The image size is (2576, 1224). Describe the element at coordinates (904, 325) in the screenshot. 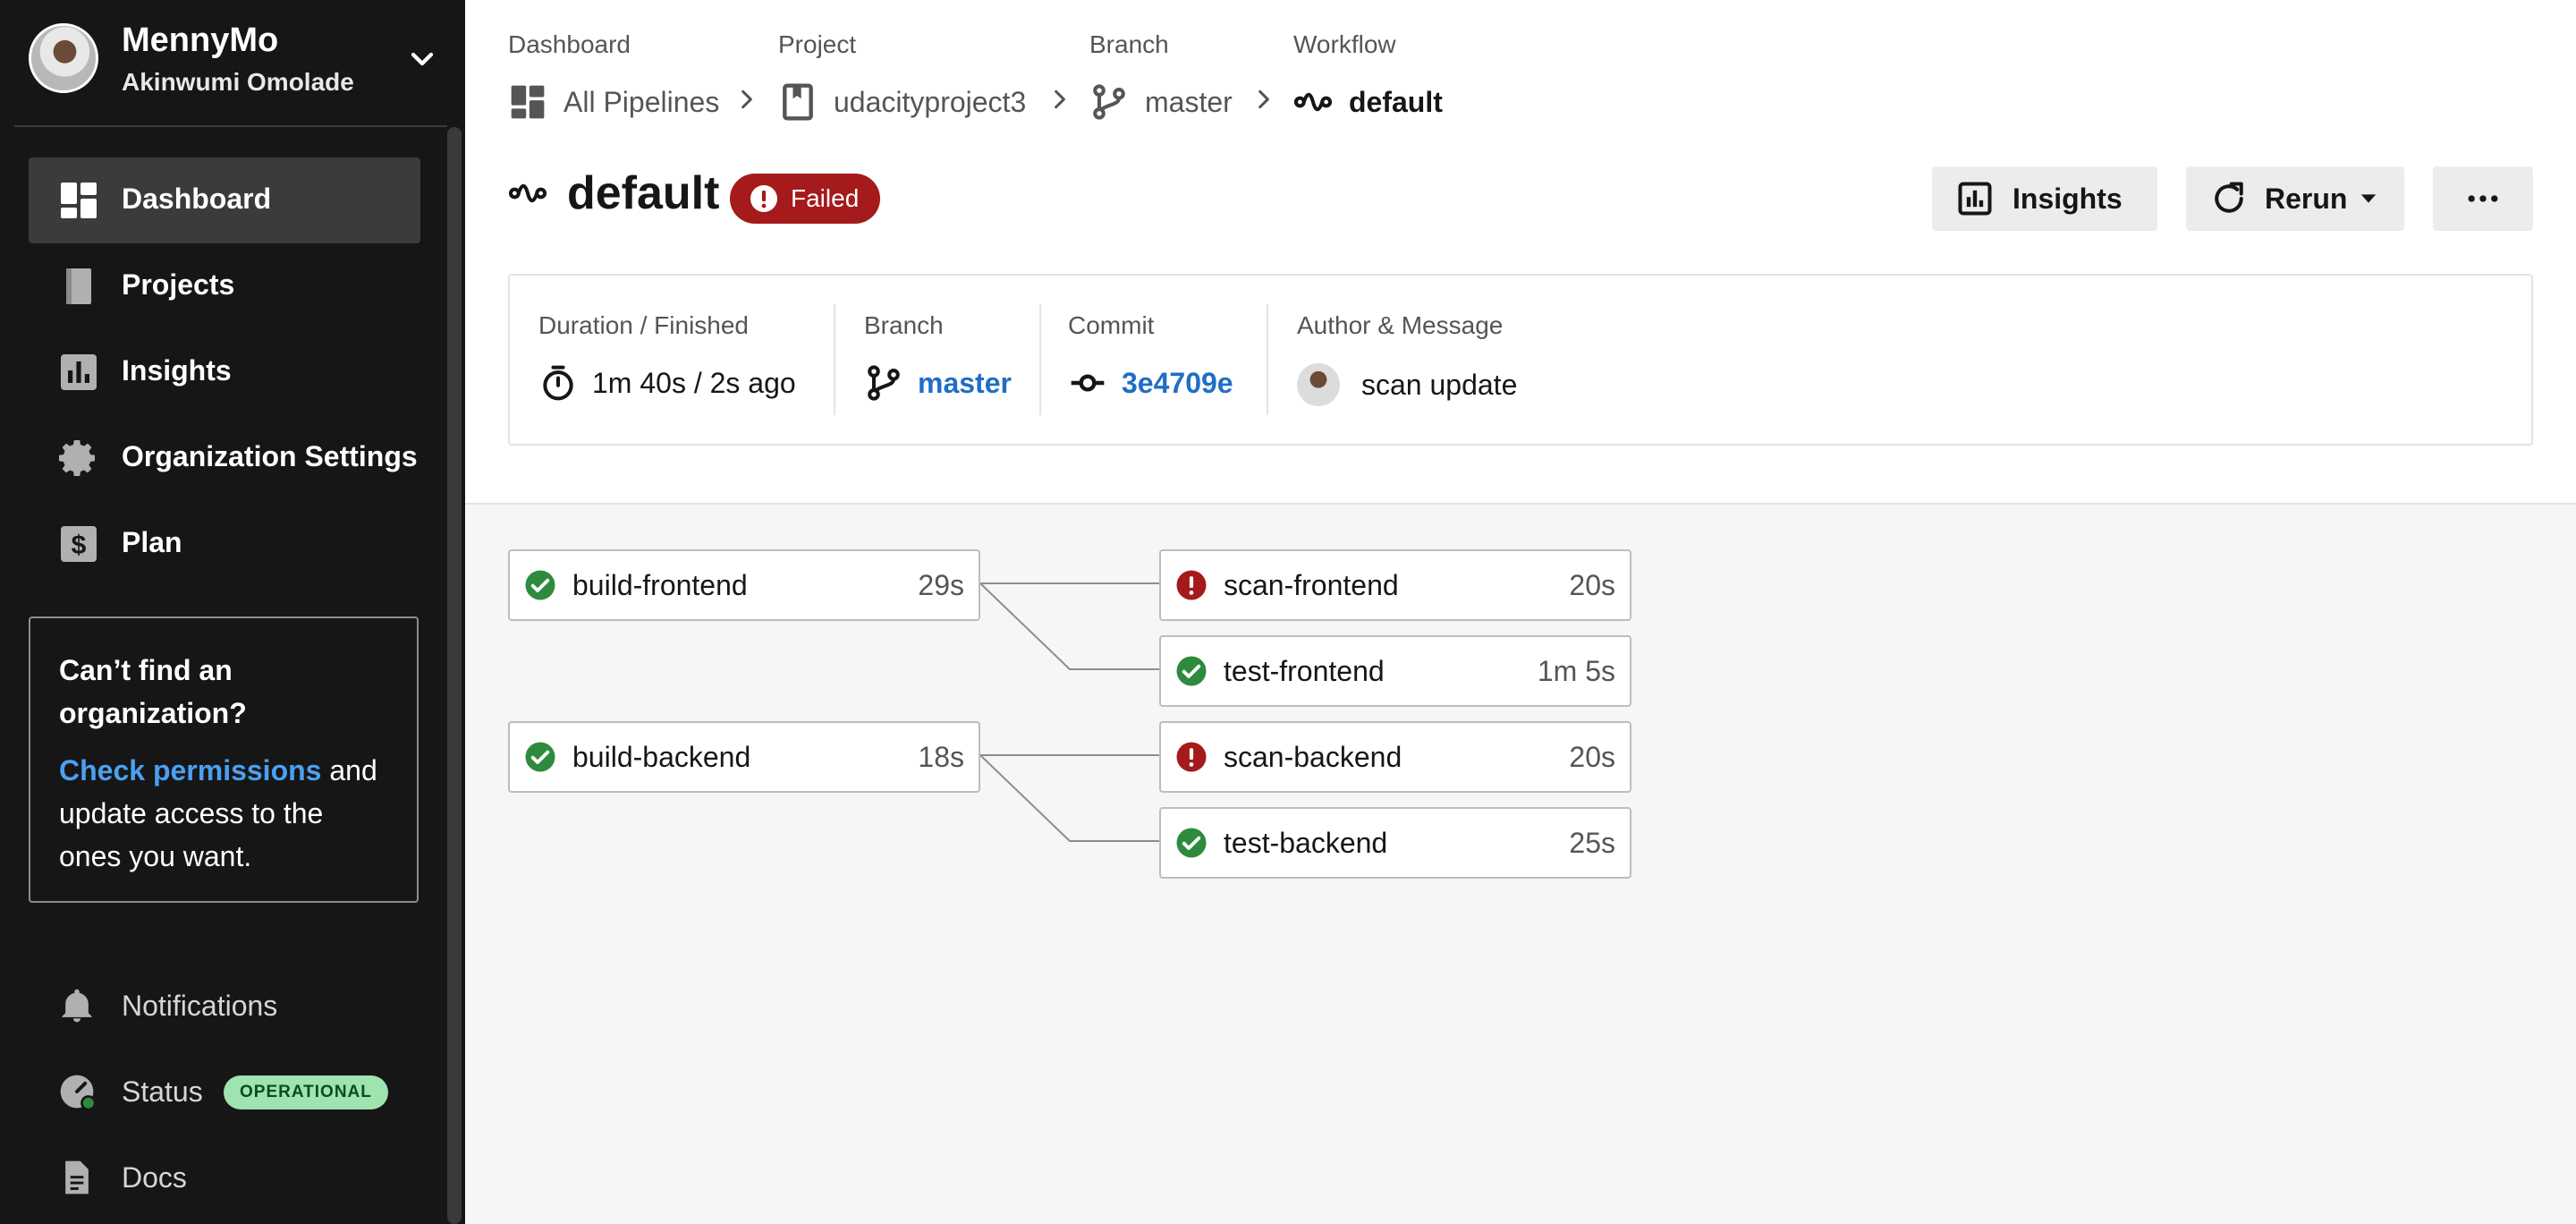

I see `branch-caption: Branch` at that location.